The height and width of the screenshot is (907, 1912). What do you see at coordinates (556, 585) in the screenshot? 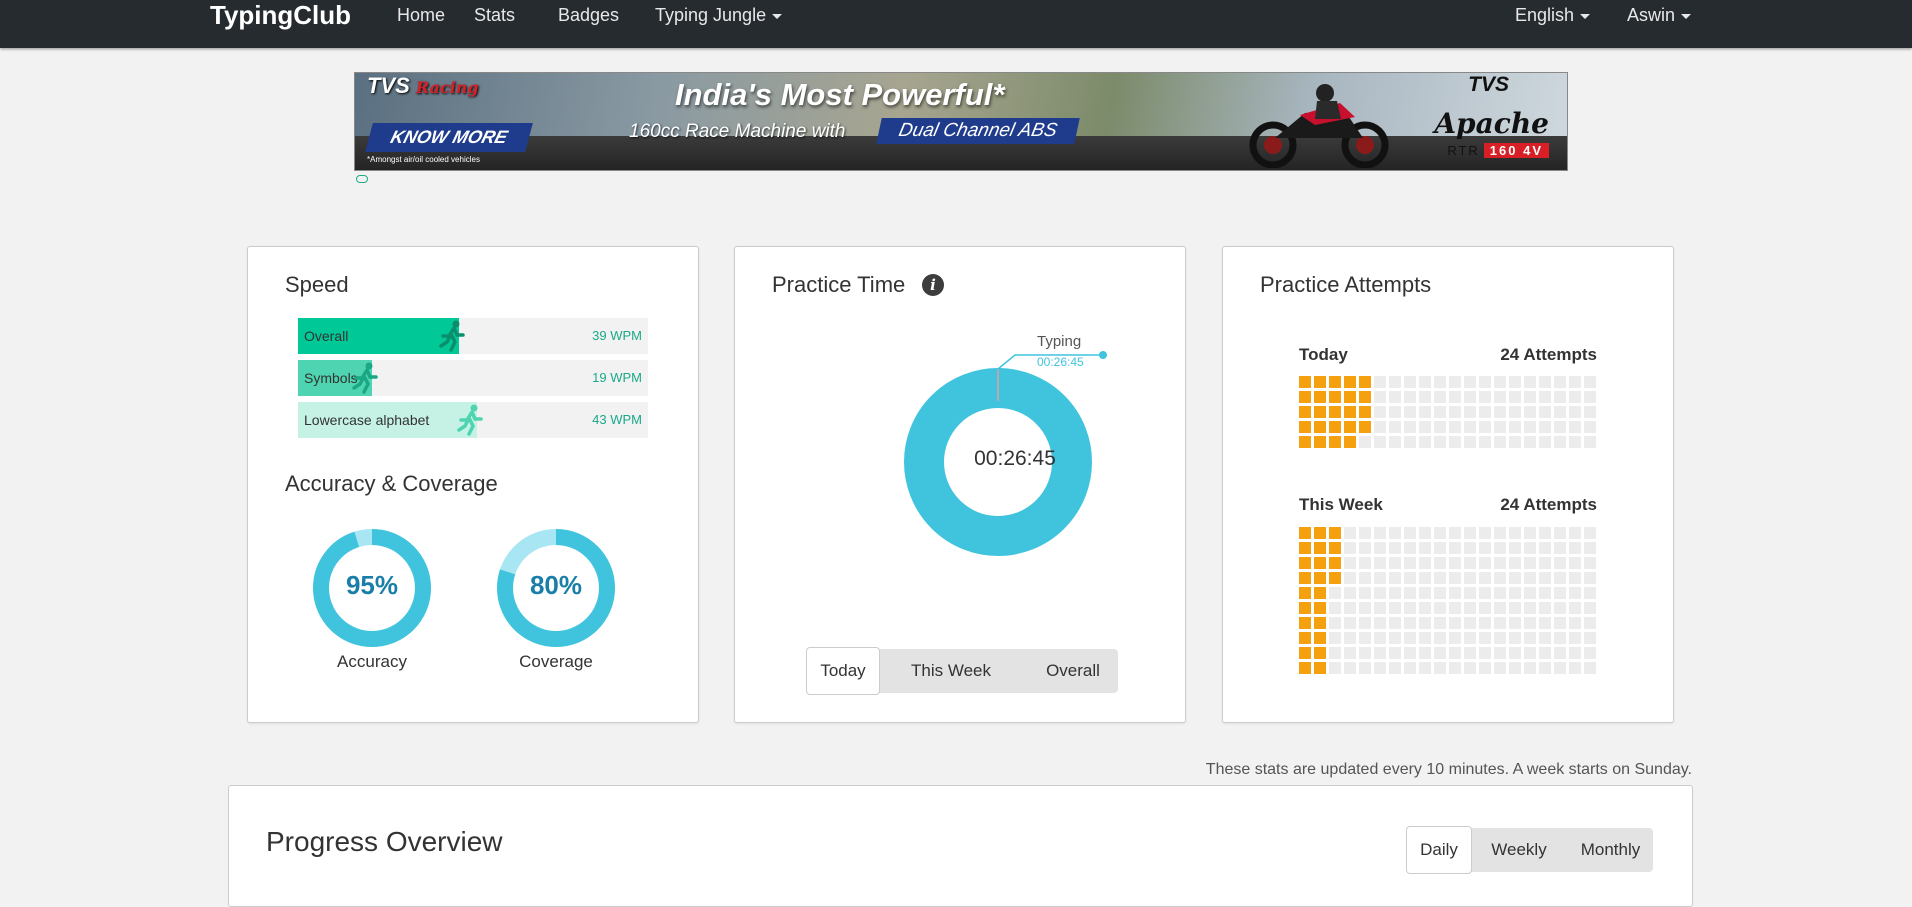
I see `coverage-percent: 80%` at bounding box center [556, 585].